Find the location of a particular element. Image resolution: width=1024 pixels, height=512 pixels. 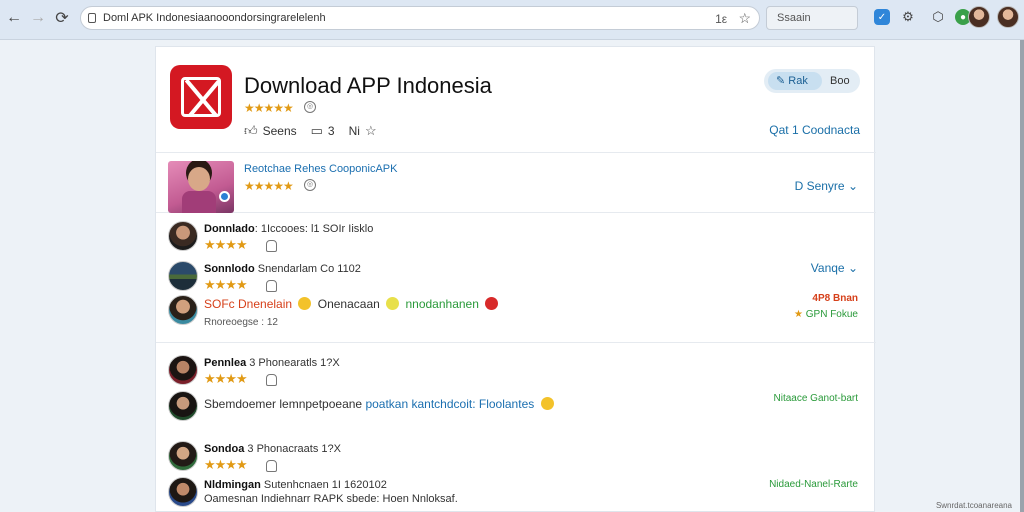

featured-thumbnail is located at coordinates (201, 187).